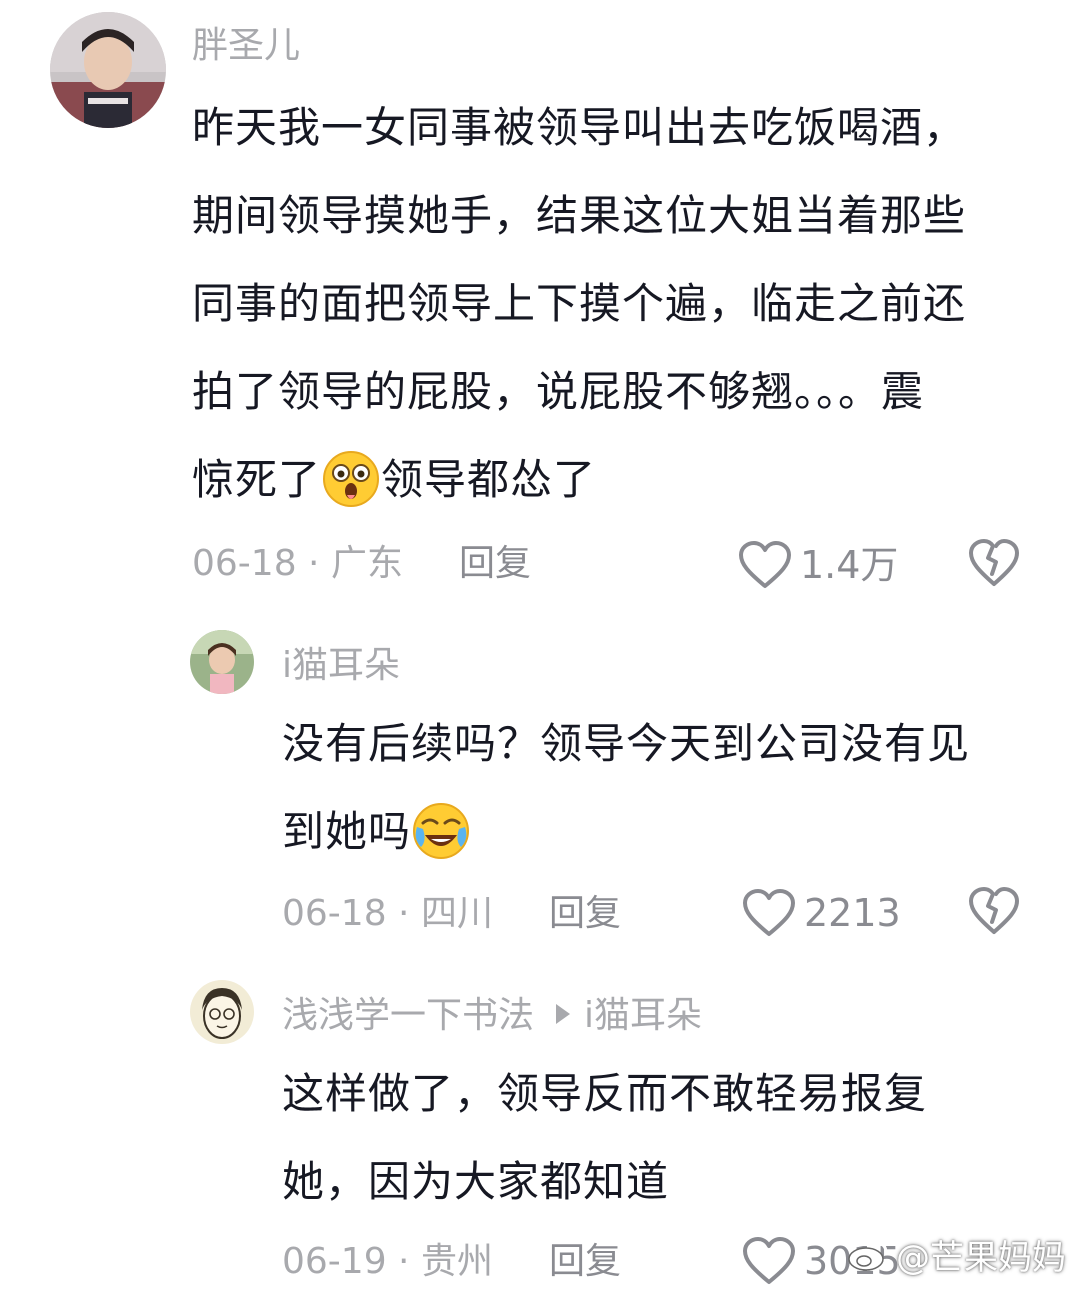  I want to click on comment-username-line: 浅浅学一下书法 i猫耳朵, so click(492, 1016).